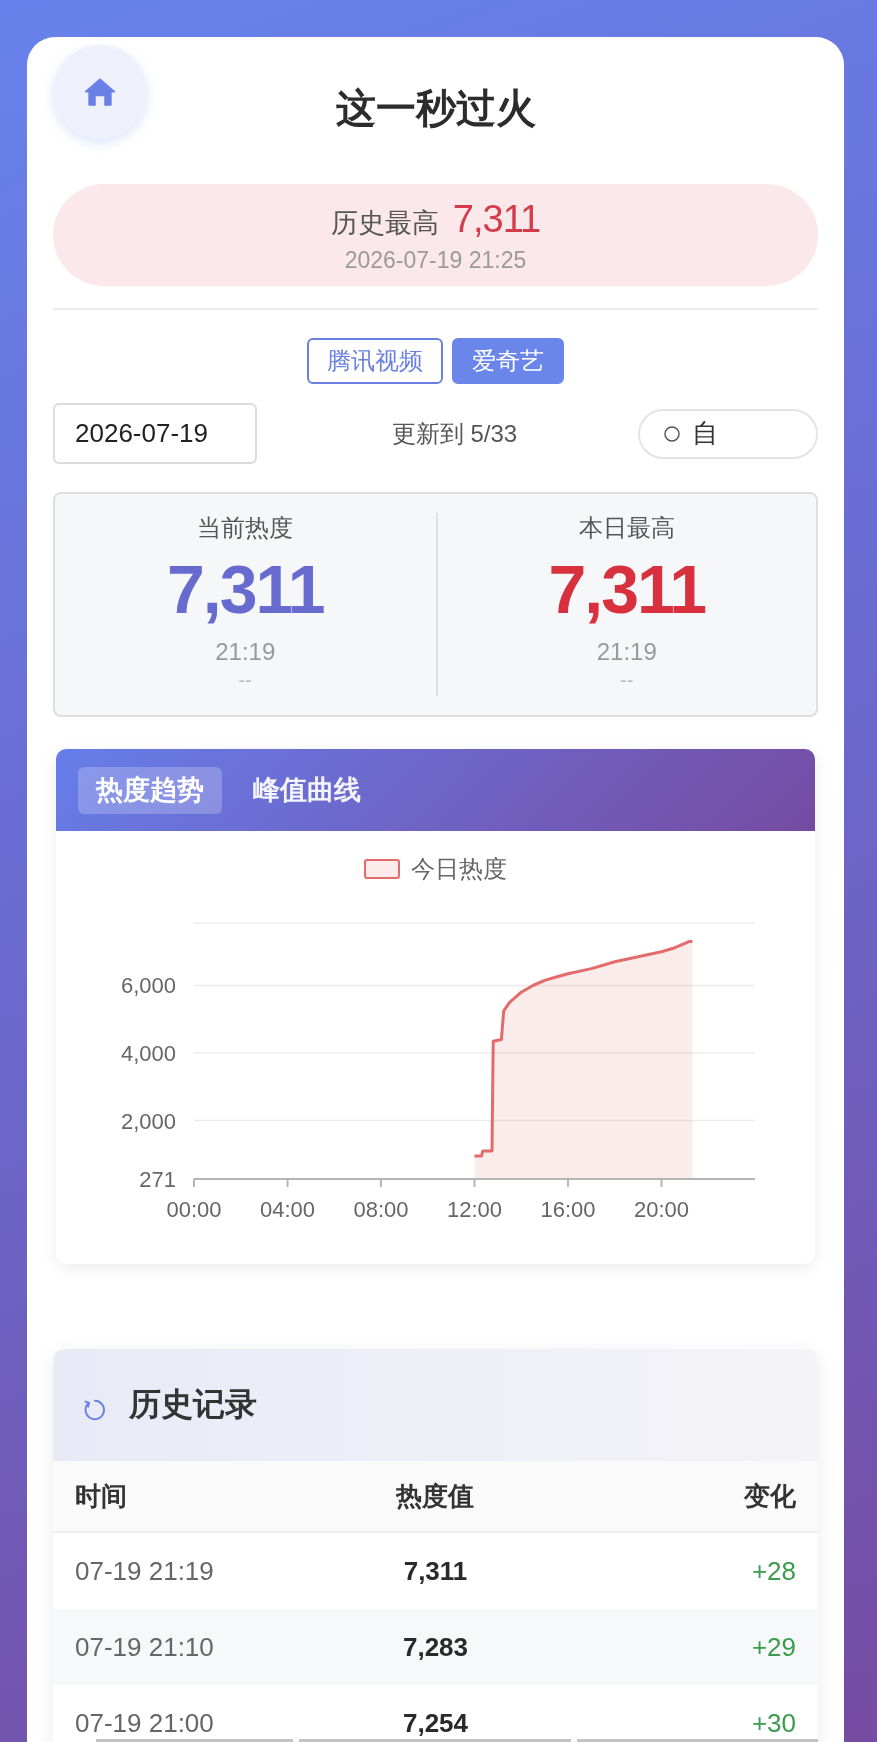  Describe the element at coordinates (474, 1209) in the screenshot. I see `x-axis-label: 12:00` at that location.